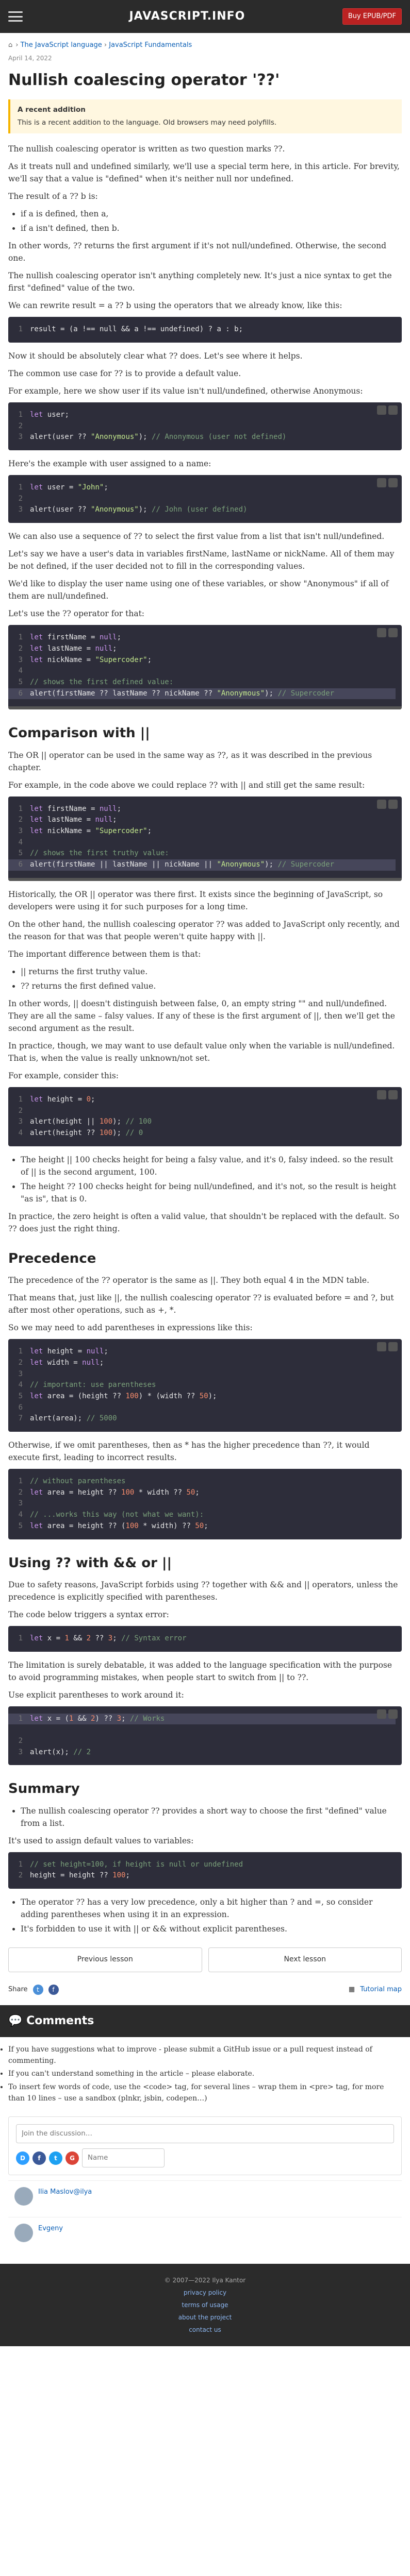 The image size is (410, 2576). What do you see at coordinates (30, 59) in the screenshot?
I see `publish-date: April 14, 2022` at bounding box center [30, 59].